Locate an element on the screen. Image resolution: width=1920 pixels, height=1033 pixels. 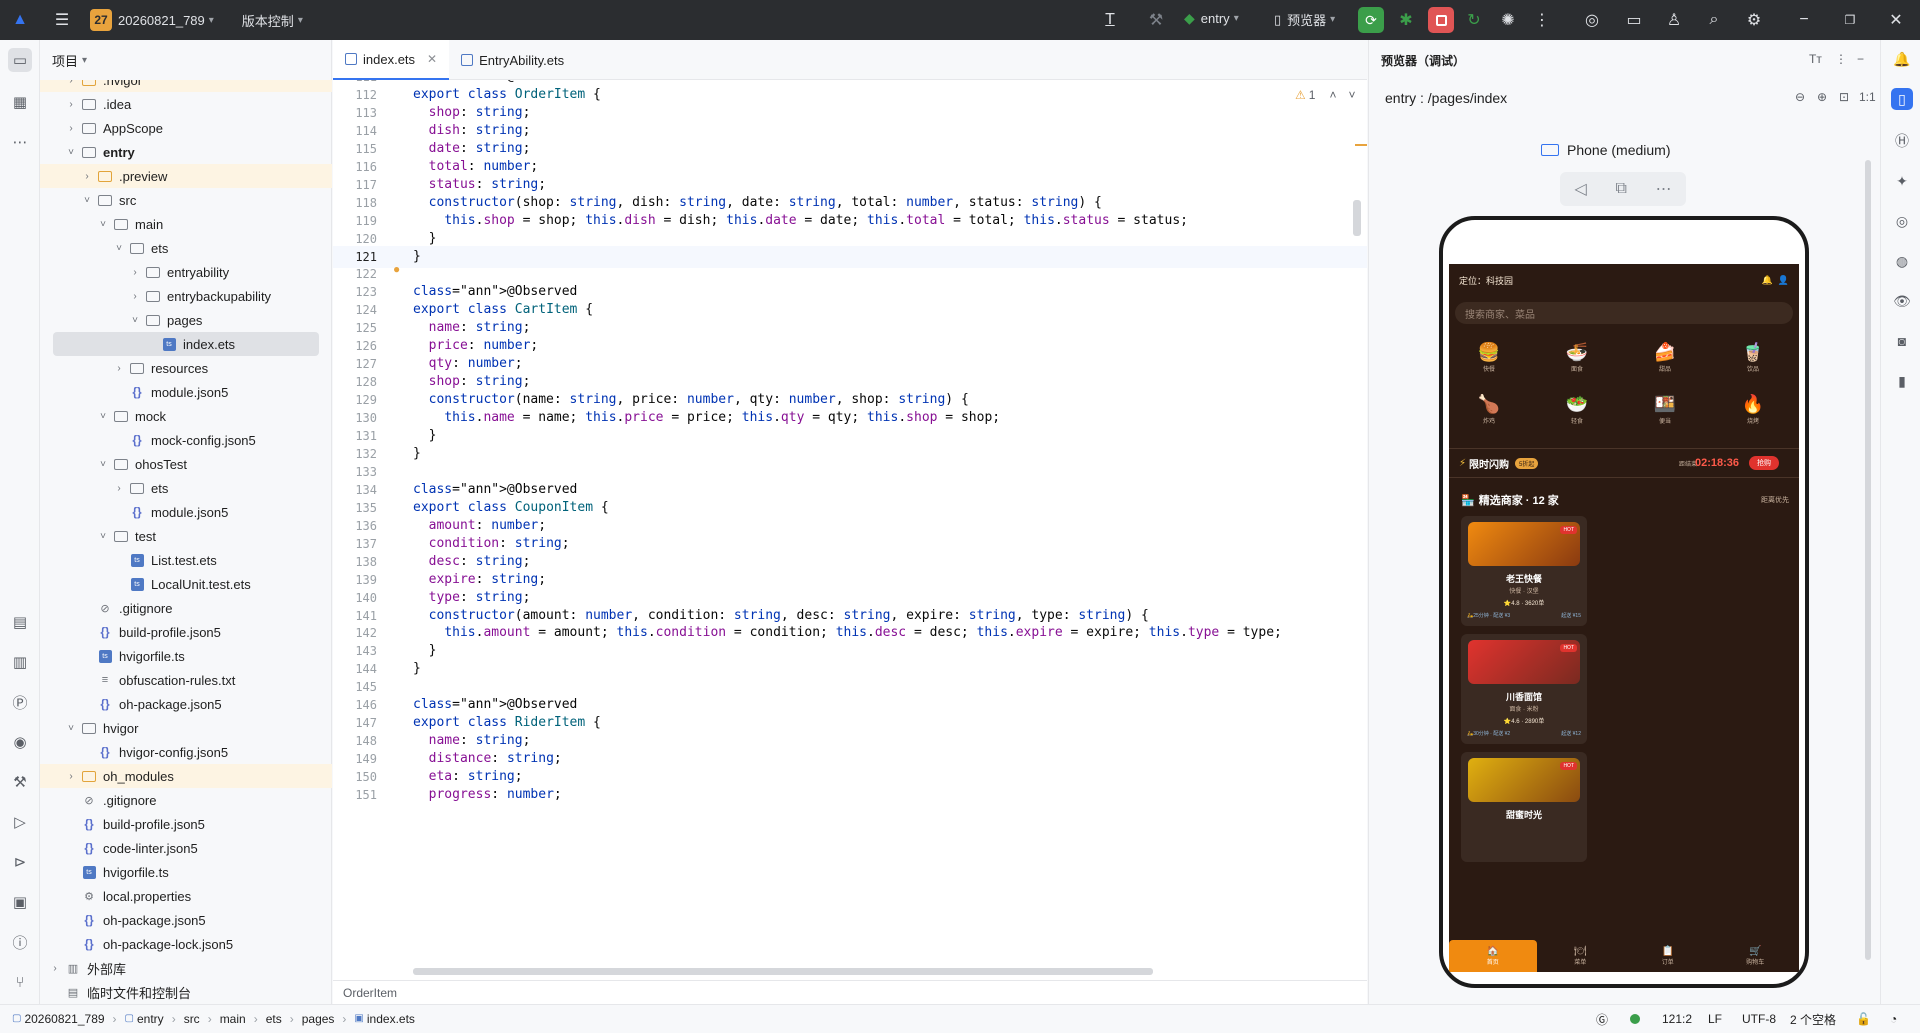
zoom-ratio: 1:1 is located at coordinates (1867, 97).